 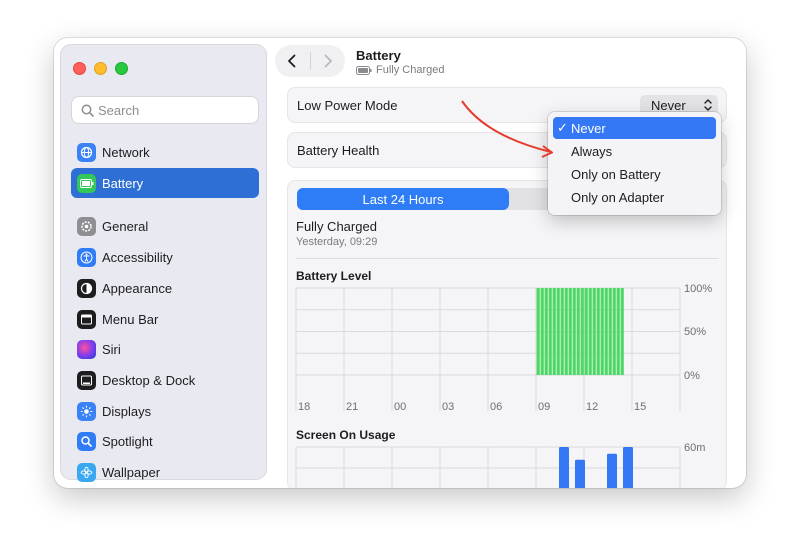 What do you see at coordinates (592, 151) in the screenshot?
I see `menu-item-label: Always` at bounding box center [592, 151].